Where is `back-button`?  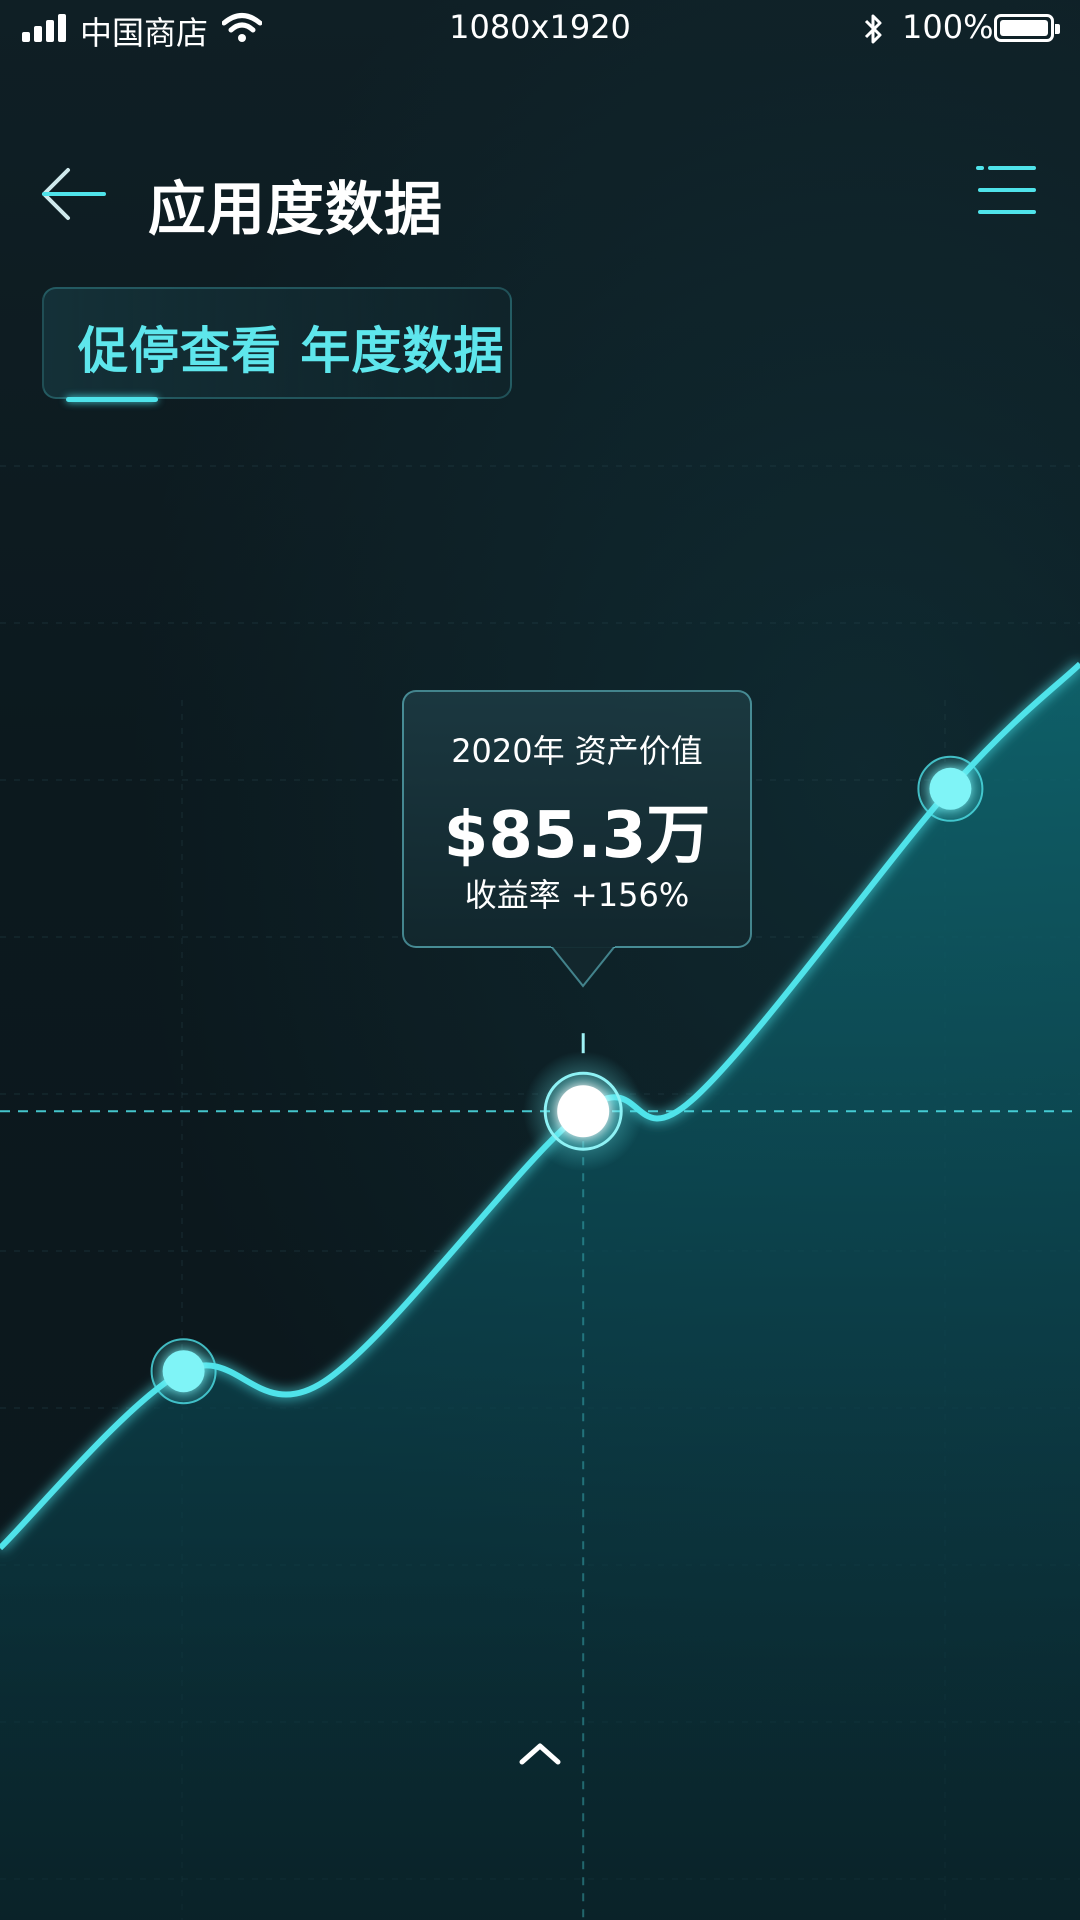 back-button is located at coordinates (74, 196).